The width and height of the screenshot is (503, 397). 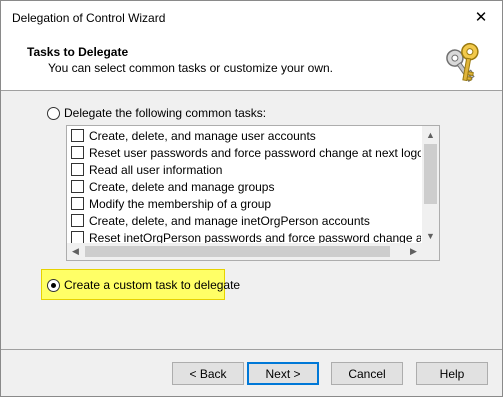 What do you see at coordinates (152, 285) in the screenshot?
I see `radio-custom-label: Create a custom task to delegate` at bounding box center [152, 285].